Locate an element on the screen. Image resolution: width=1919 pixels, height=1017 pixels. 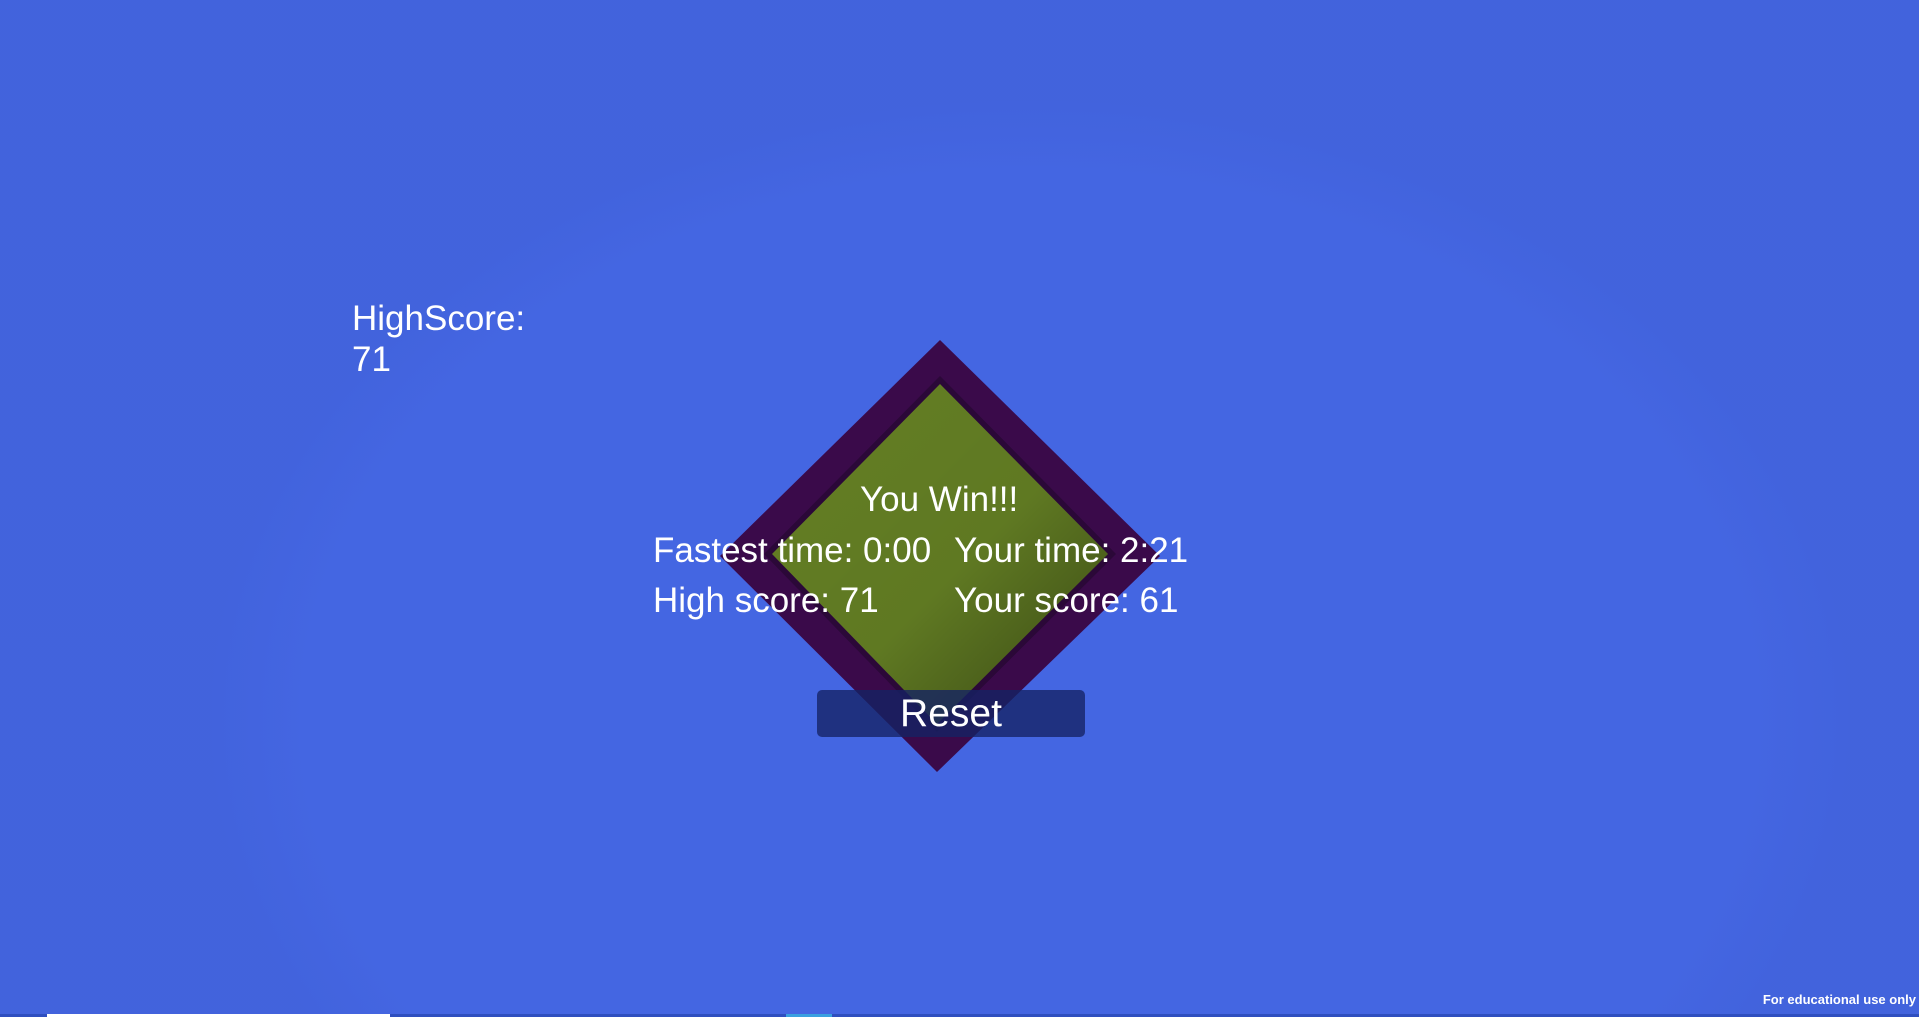
highscore-label: HighScore: is located at coordinates (439, 318).